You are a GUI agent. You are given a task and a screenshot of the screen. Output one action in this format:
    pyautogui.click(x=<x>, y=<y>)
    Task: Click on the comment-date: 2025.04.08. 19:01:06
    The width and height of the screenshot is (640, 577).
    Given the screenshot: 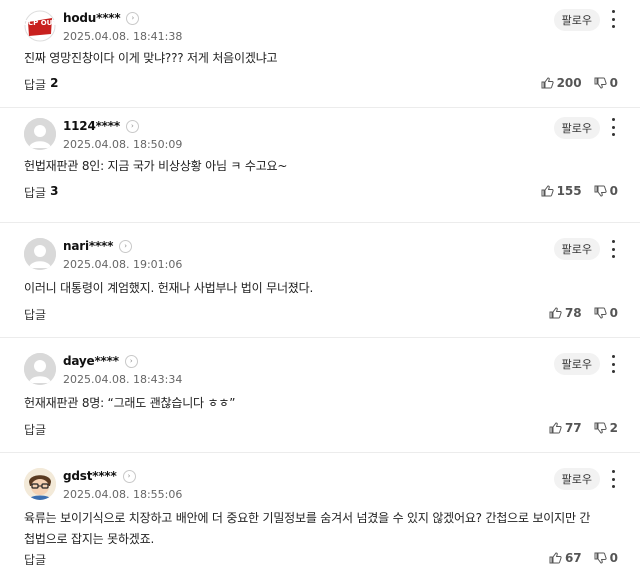 What is the action you would take?
    pyautogui.click(x=123, y=264)
    